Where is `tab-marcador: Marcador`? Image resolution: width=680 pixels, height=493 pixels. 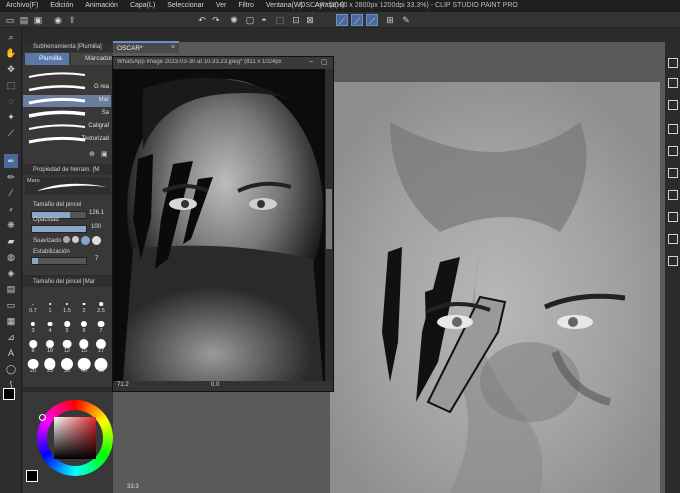 tab-marcador: Marcador is located at coordinates (92, 59).